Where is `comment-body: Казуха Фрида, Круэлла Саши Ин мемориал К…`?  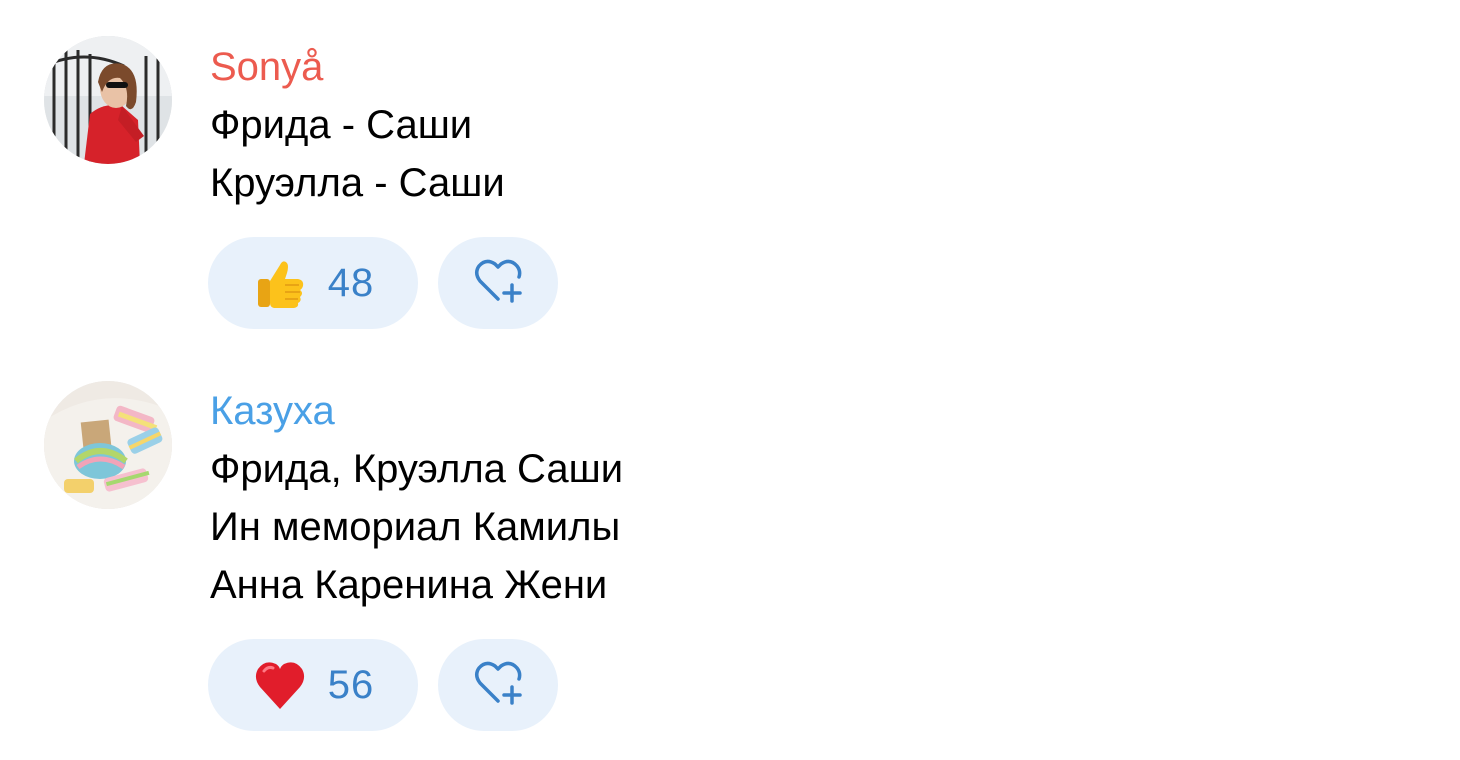 comment-body: Казуха Фрида, Круэлла Саши Ин мемориал К… is located at coordinates (416, 500).